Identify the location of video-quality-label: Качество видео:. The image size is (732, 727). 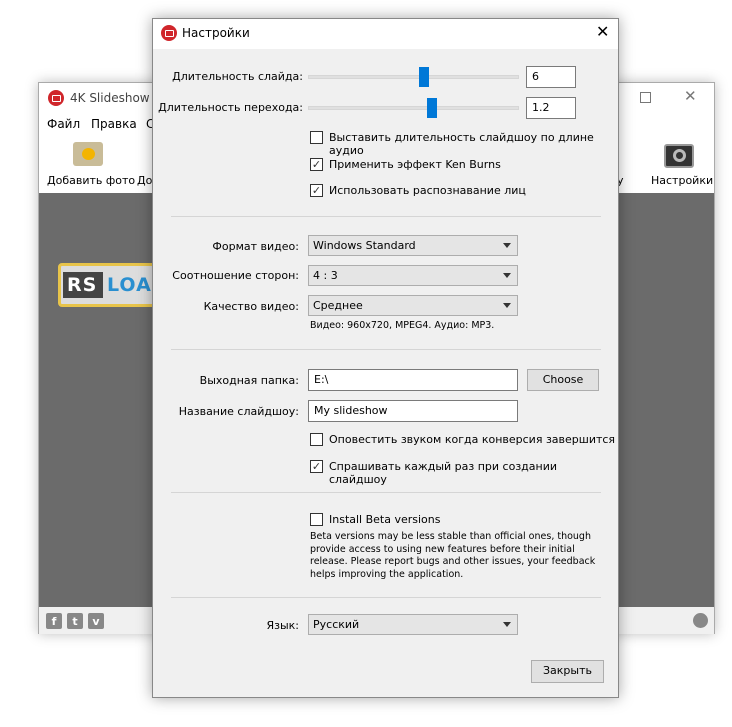
(251, 306).